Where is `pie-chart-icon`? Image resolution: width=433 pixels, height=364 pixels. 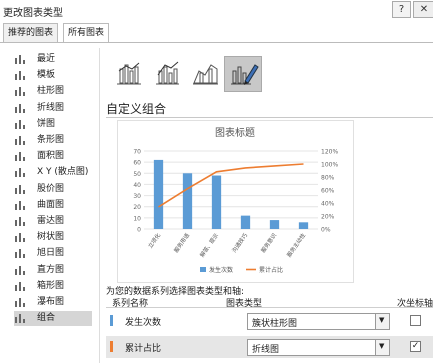 pie-chart-icon is located at coordinates (20, 124).